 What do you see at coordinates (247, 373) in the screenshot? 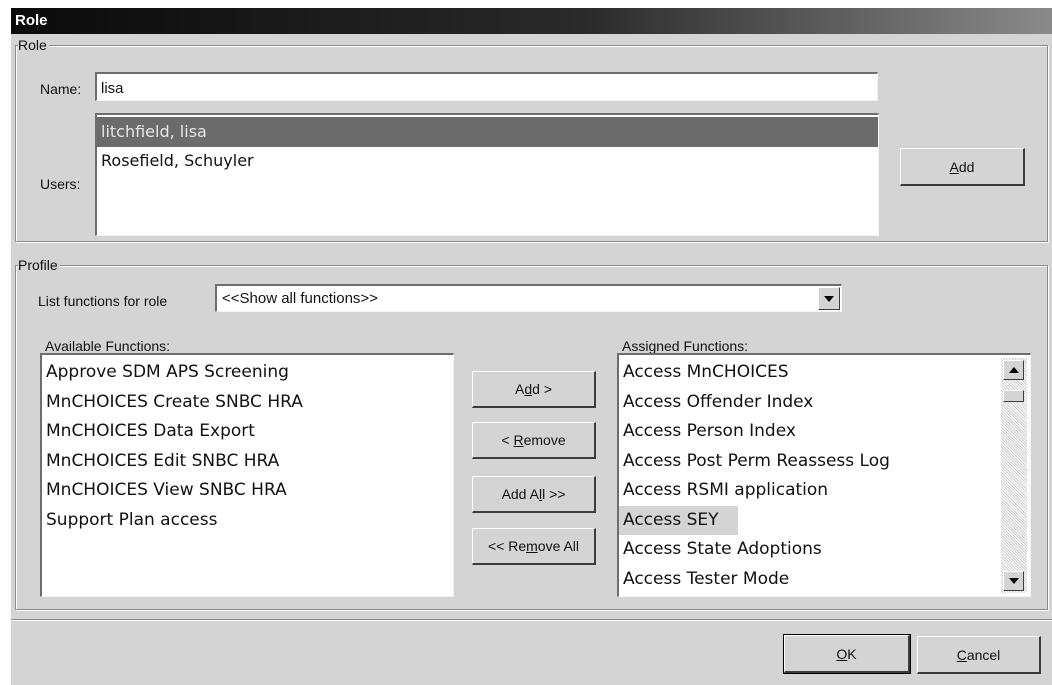
I see `available-function-item: Approve SDM APS Screening` at bounding box center [247, 373].